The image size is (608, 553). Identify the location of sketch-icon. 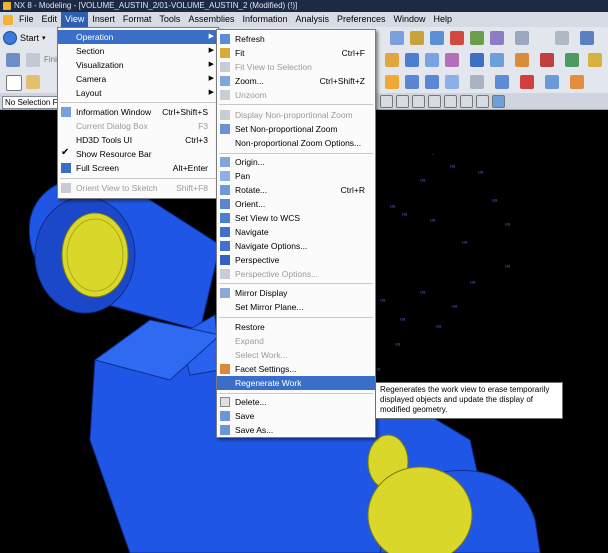
(13, 60).